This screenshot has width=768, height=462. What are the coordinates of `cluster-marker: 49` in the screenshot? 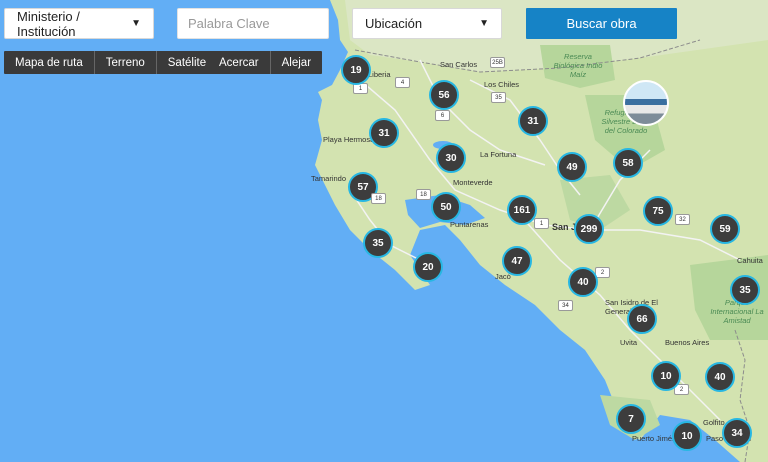 It's located at (572, 167).